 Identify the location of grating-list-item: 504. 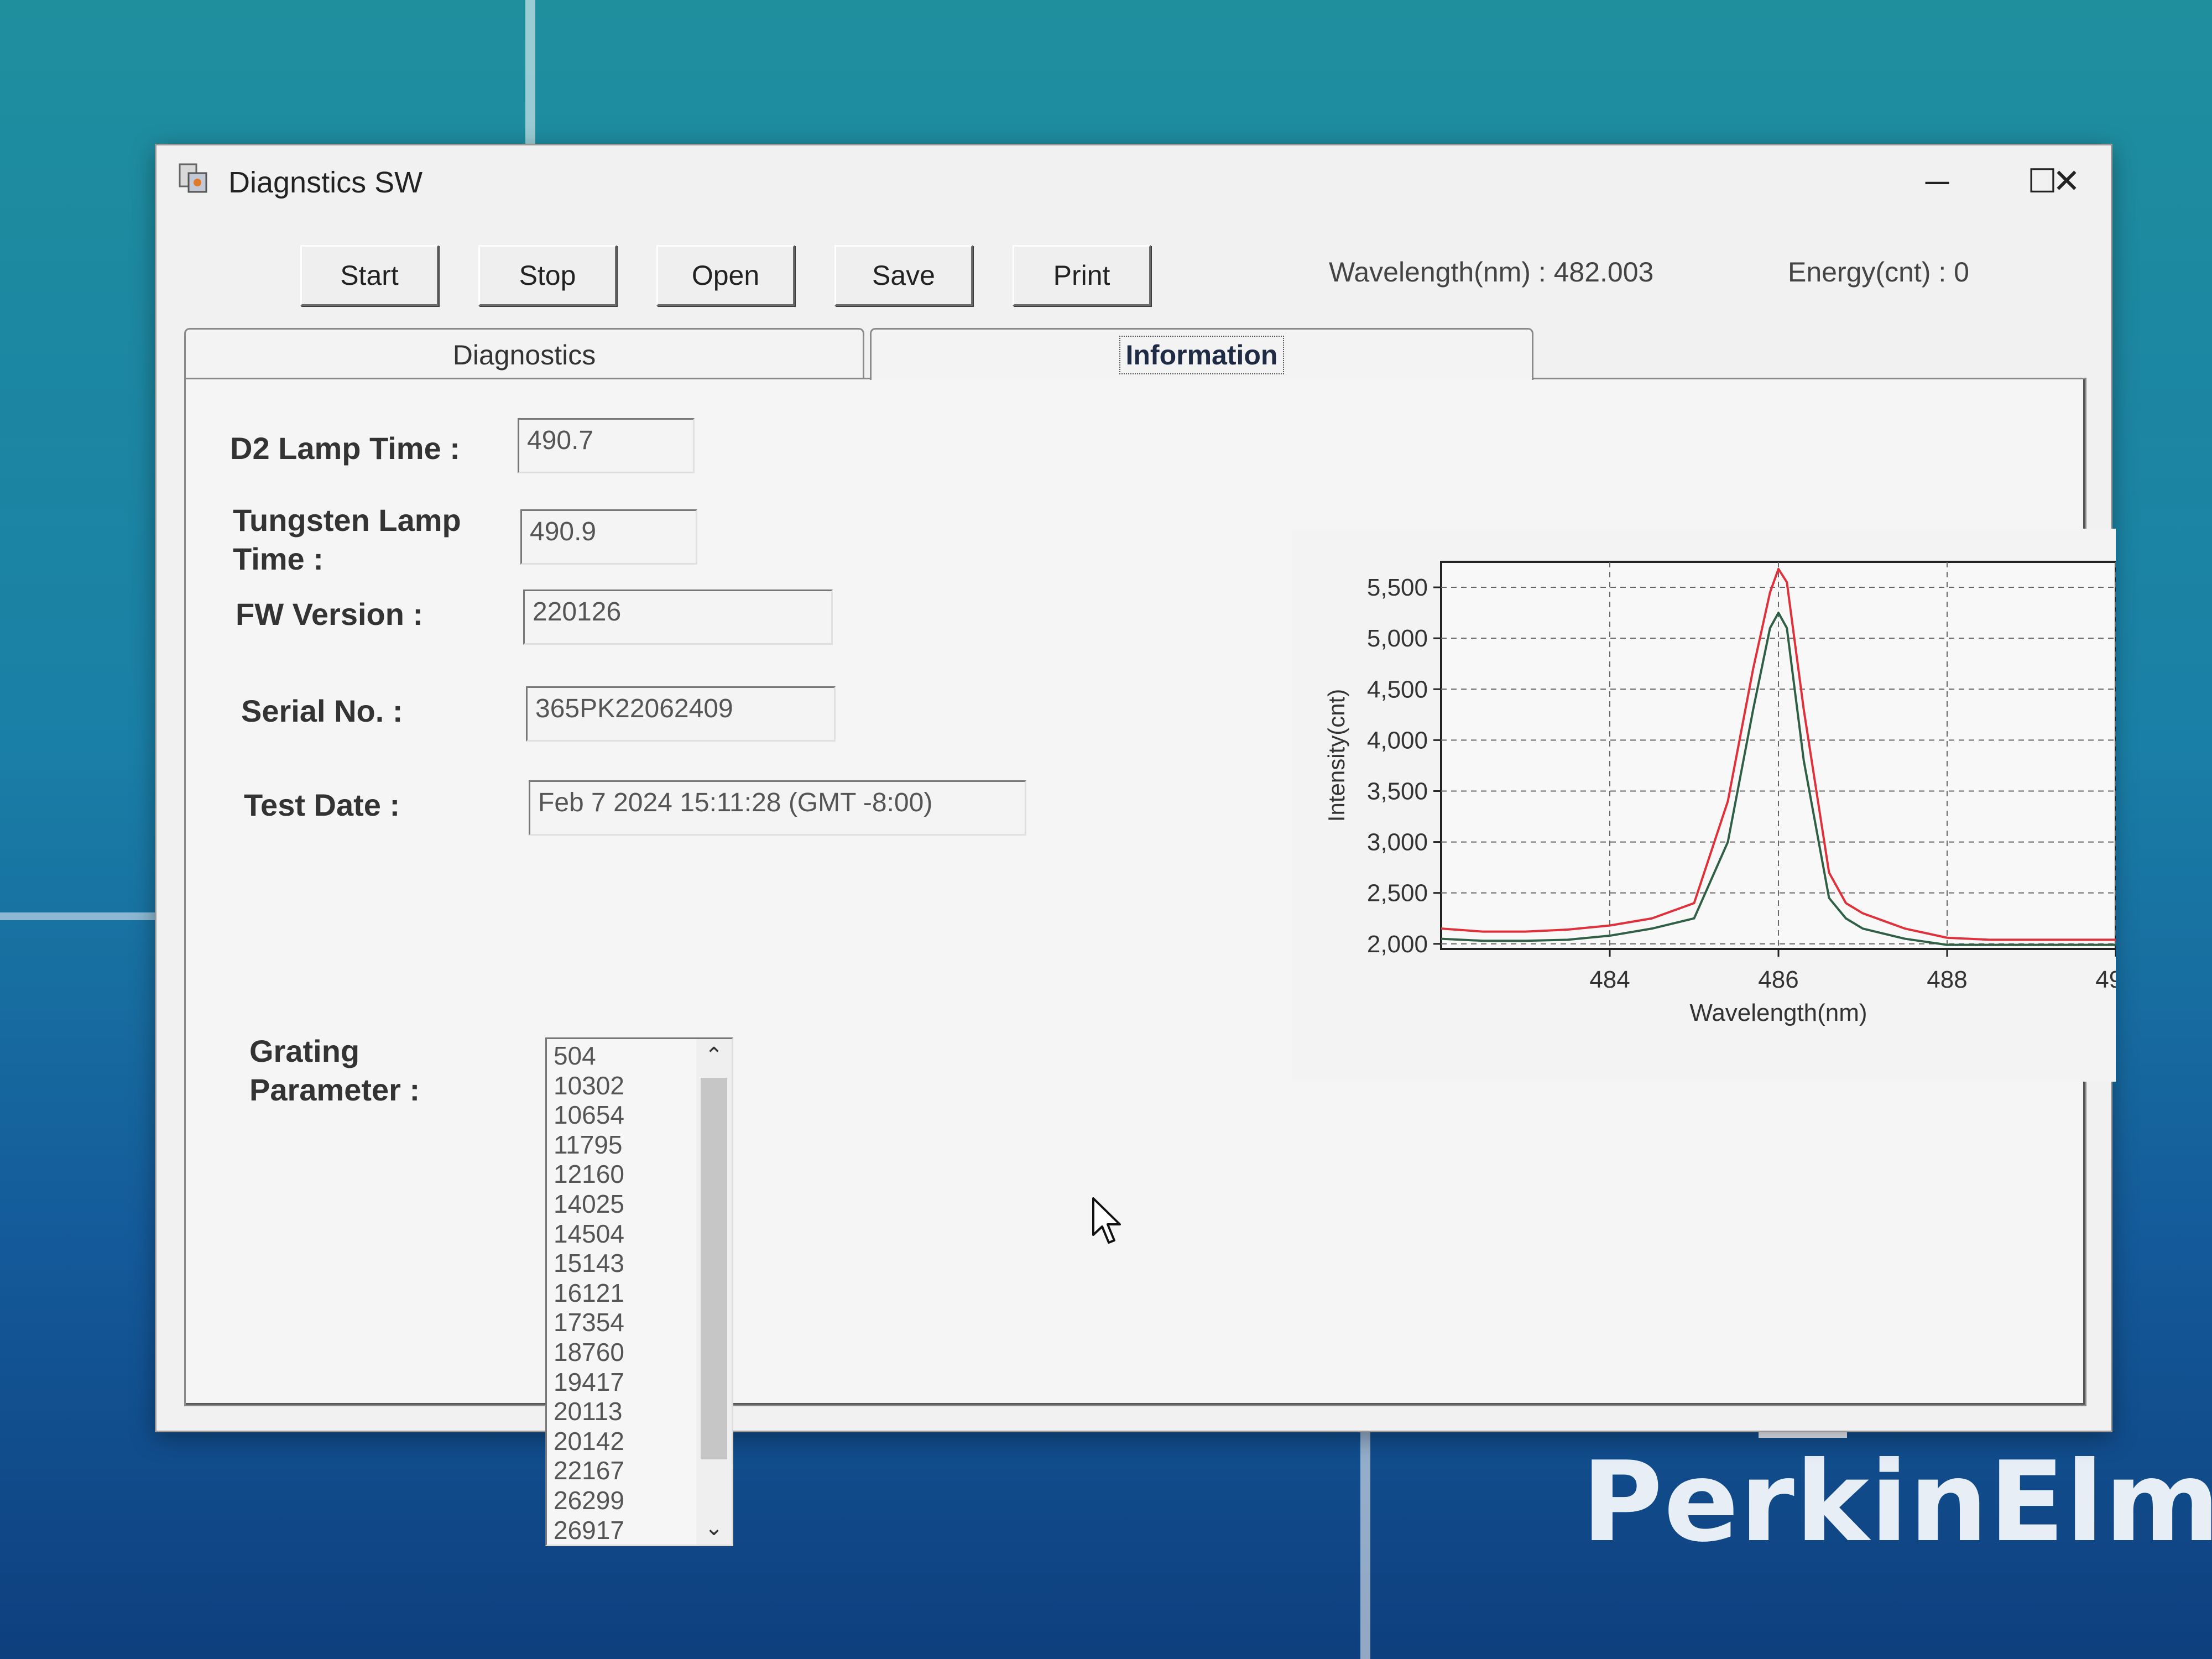
(623, 1056).